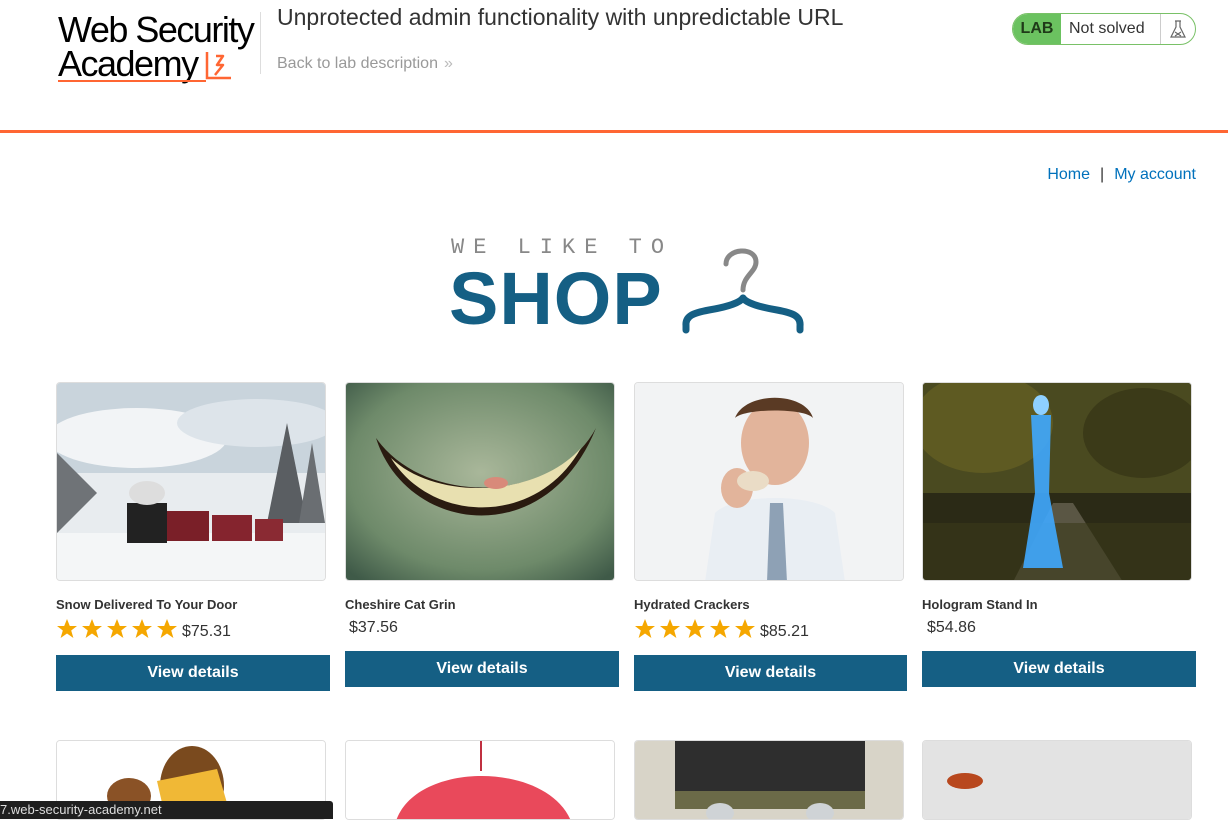  What do you see at coordinates (128, 63) in the screenshot?
I see `logo-line2: Academy` at bounding box center [128, 63].